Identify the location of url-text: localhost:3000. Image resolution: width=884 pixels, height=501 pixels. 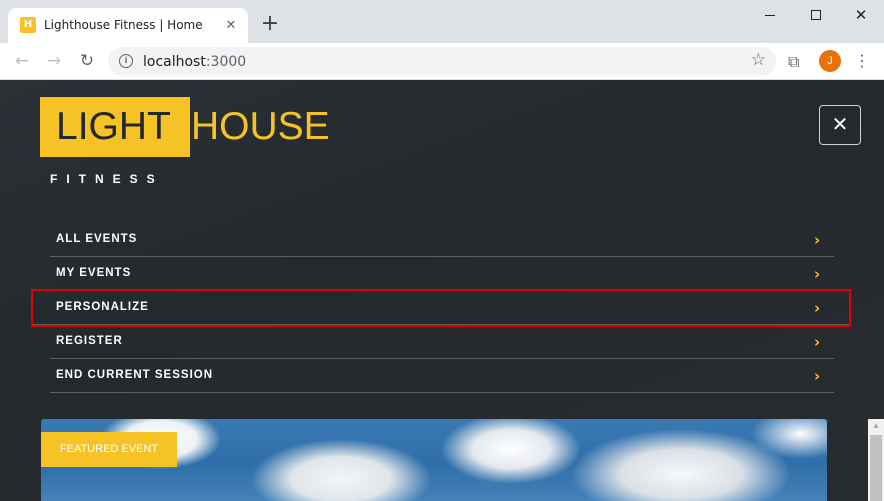
(194, 62).